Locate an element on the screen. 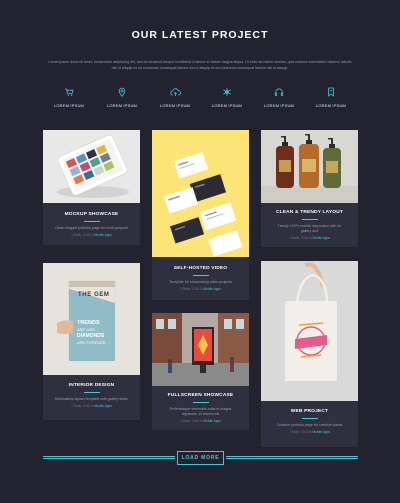 This screenshot has height=503, width=400. category-item-4: LOREM IPSUM is located at coordinates (227, 97).